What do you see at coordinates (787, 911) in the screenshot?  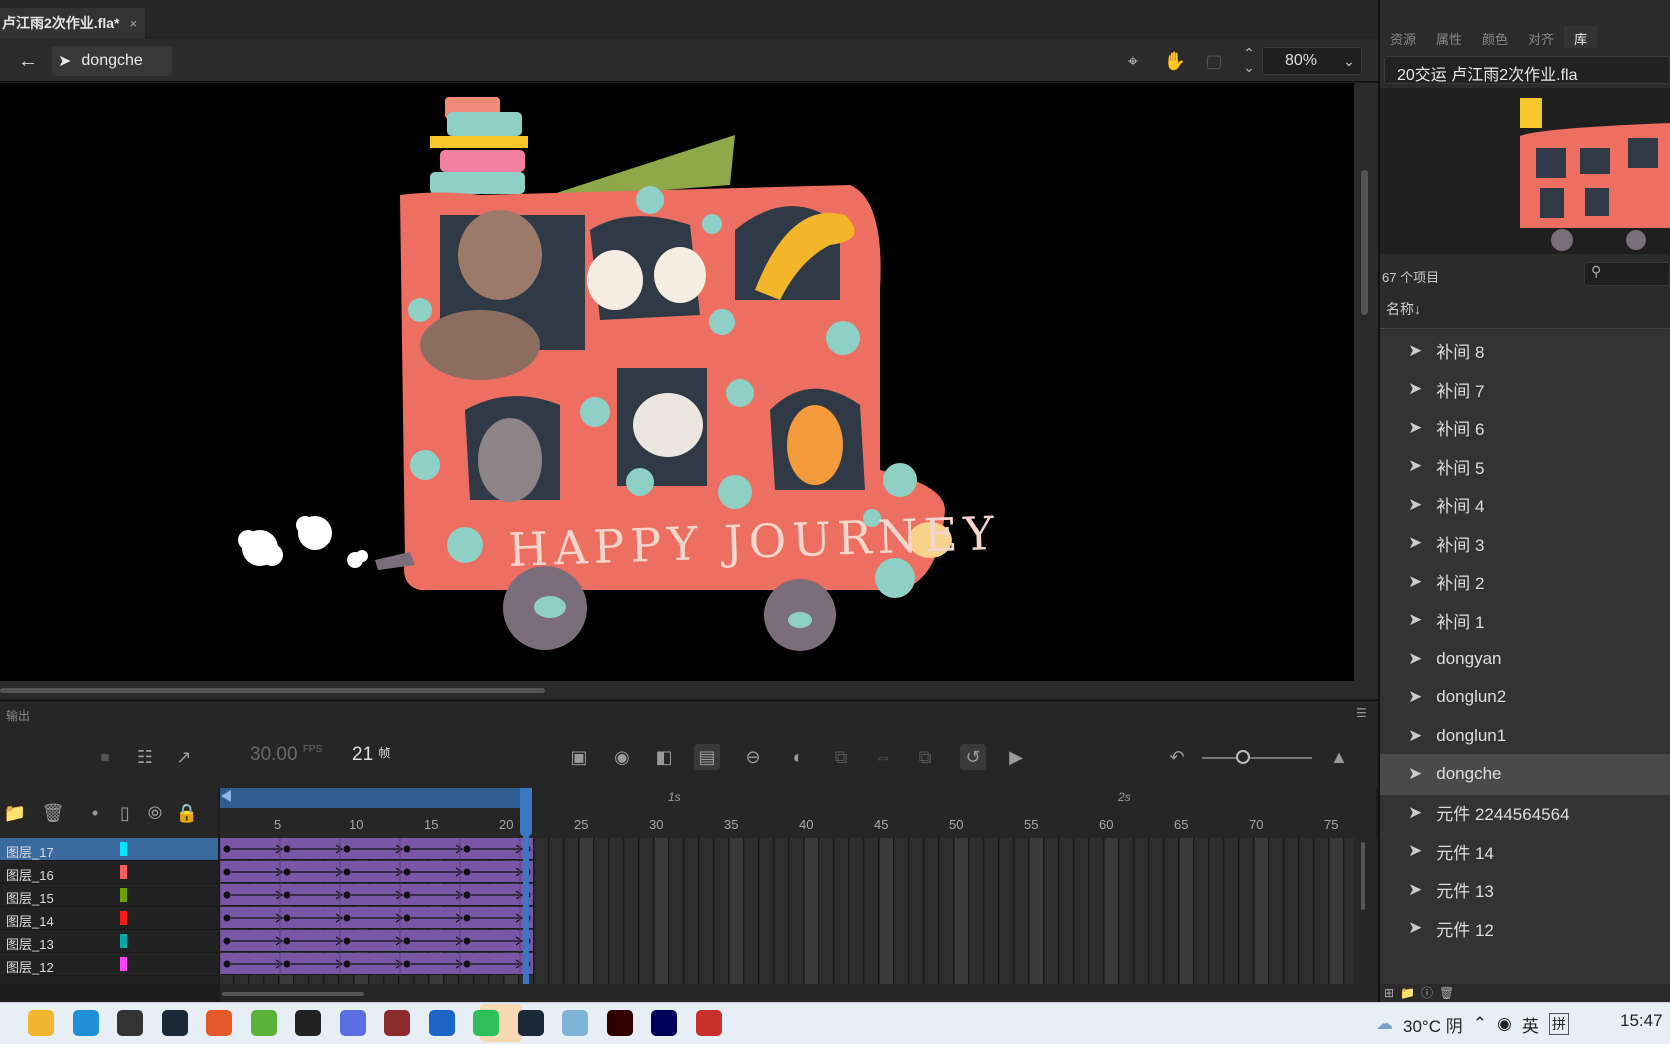 I see `frame-grid` at bounding box center [787, 911].